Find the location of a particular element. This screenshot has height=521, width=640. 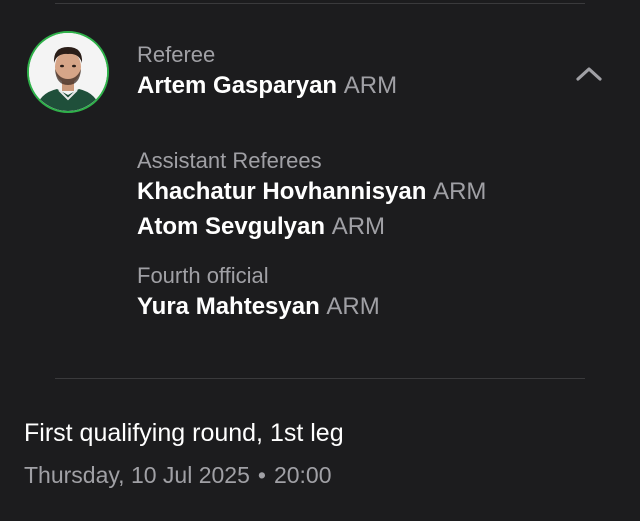

assistant-referee: Atom Sevgulyan ARM is located at coordinates (347, 226).